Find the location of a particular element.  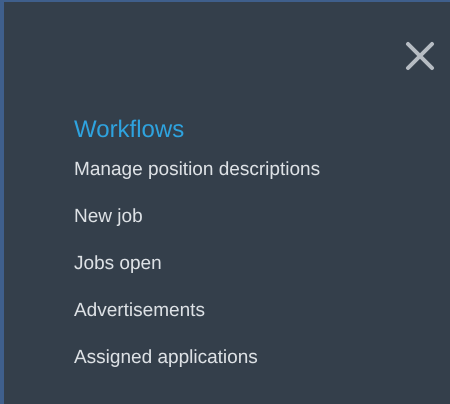

menu-item: Advertisements is located at coordinates (139, 311).